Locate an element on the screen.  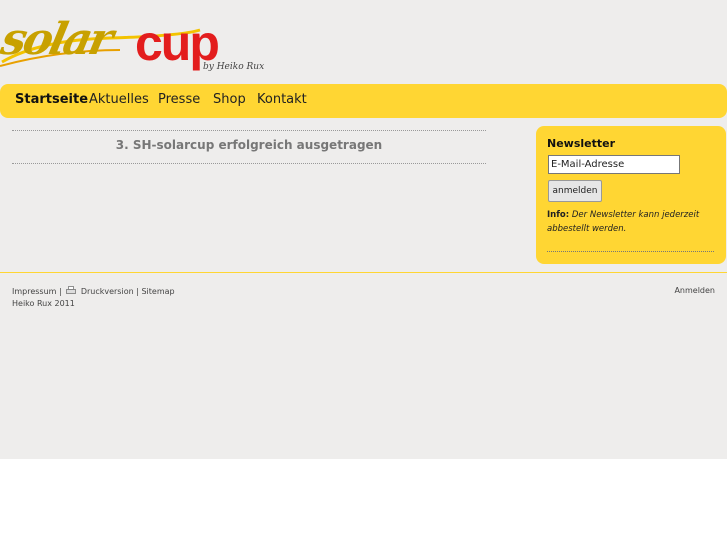
info-label: Info: is located at coordinates (558, 215).